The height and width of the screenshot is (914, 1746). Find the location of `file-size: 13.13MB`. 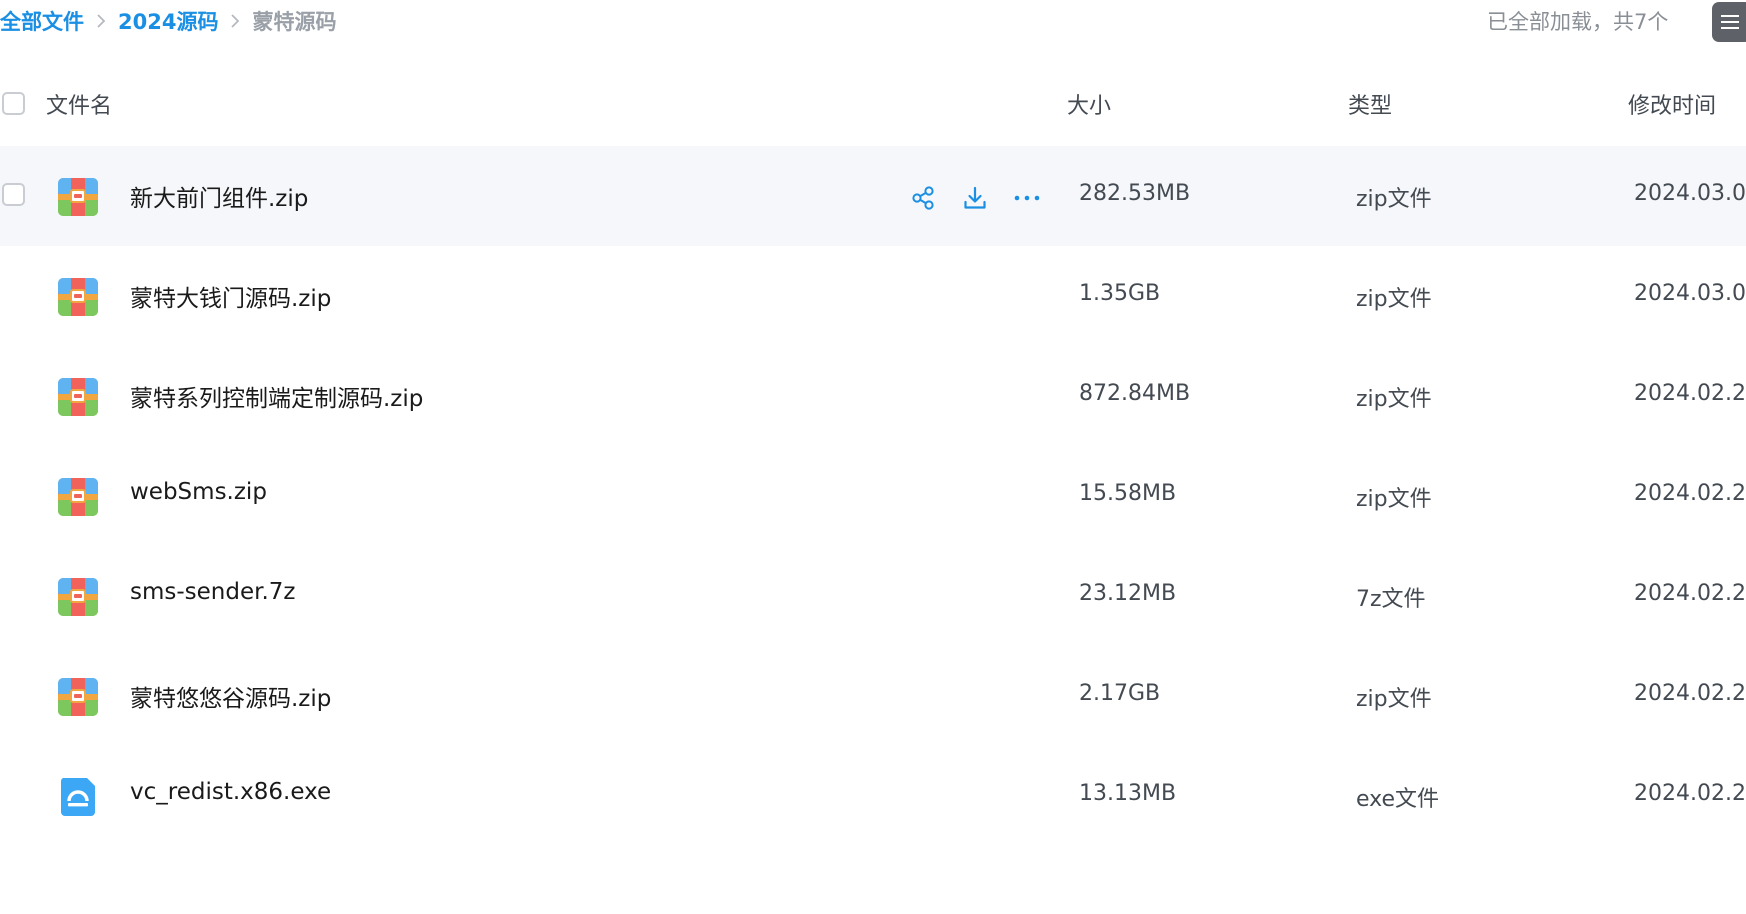

file-size: 13.13MB is located at coordinates (1128, 793).